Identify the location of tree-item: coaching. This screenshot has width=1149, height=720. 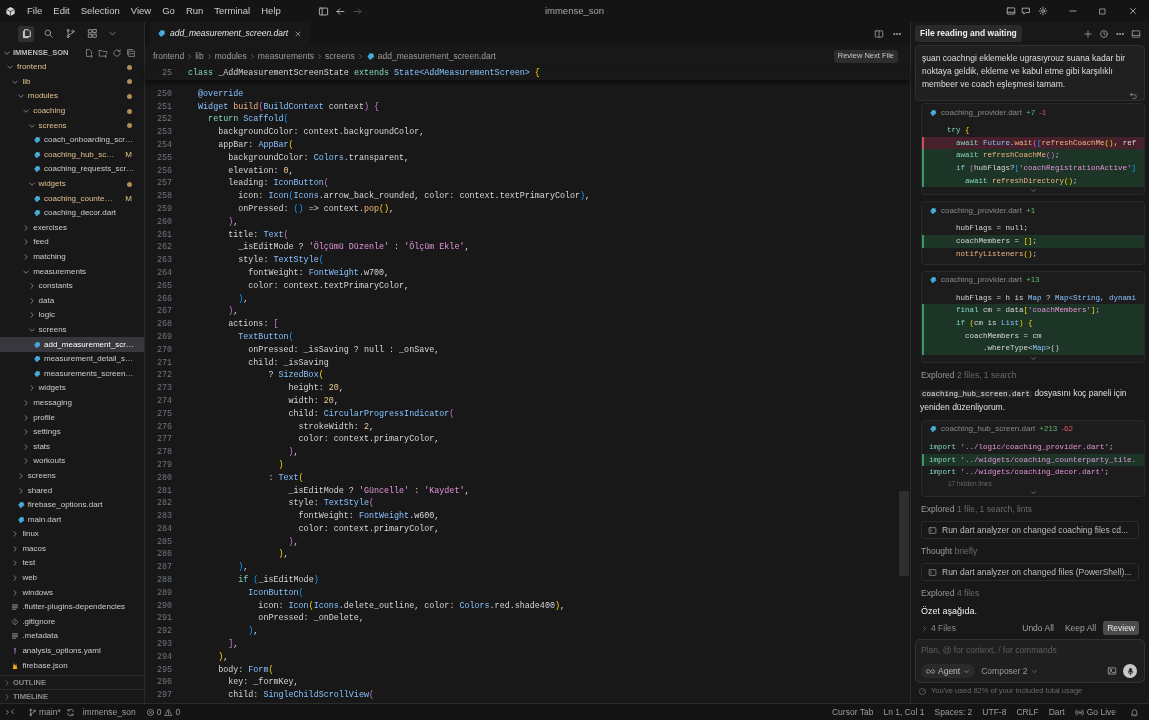
(72, 111).